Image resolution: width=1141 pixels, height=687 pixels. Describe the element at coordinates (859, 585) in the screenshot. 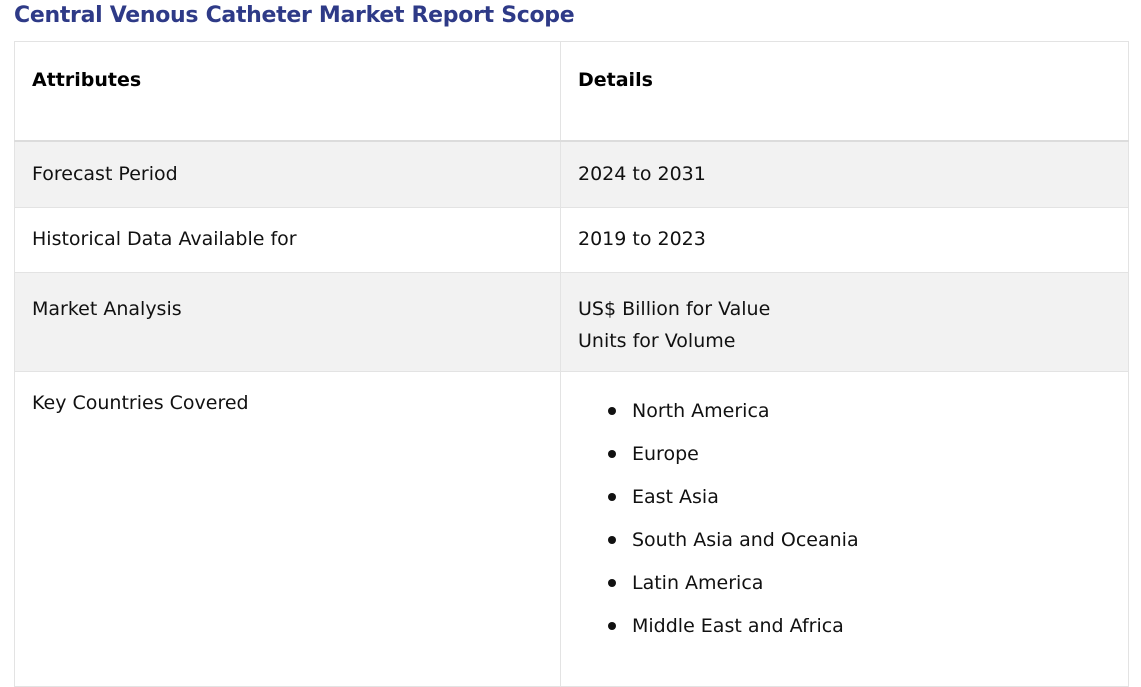

I see `list-item: Latin America` at that location.